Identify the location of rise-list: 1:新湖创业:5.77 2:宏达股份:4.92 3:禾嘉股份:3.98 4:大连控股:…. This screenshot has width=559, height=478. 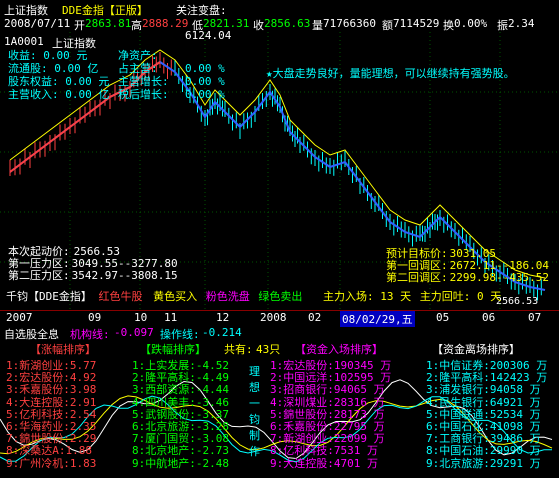
(51, 414).